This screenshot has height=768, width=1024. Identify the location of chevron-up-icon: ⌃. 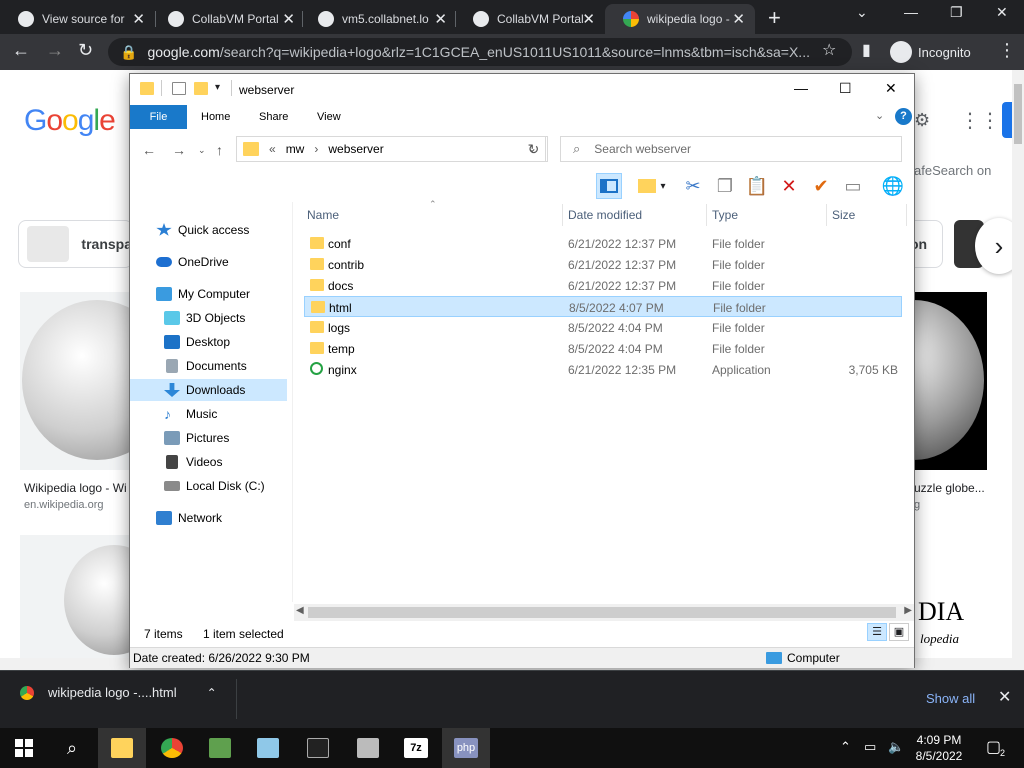
(212, 693).